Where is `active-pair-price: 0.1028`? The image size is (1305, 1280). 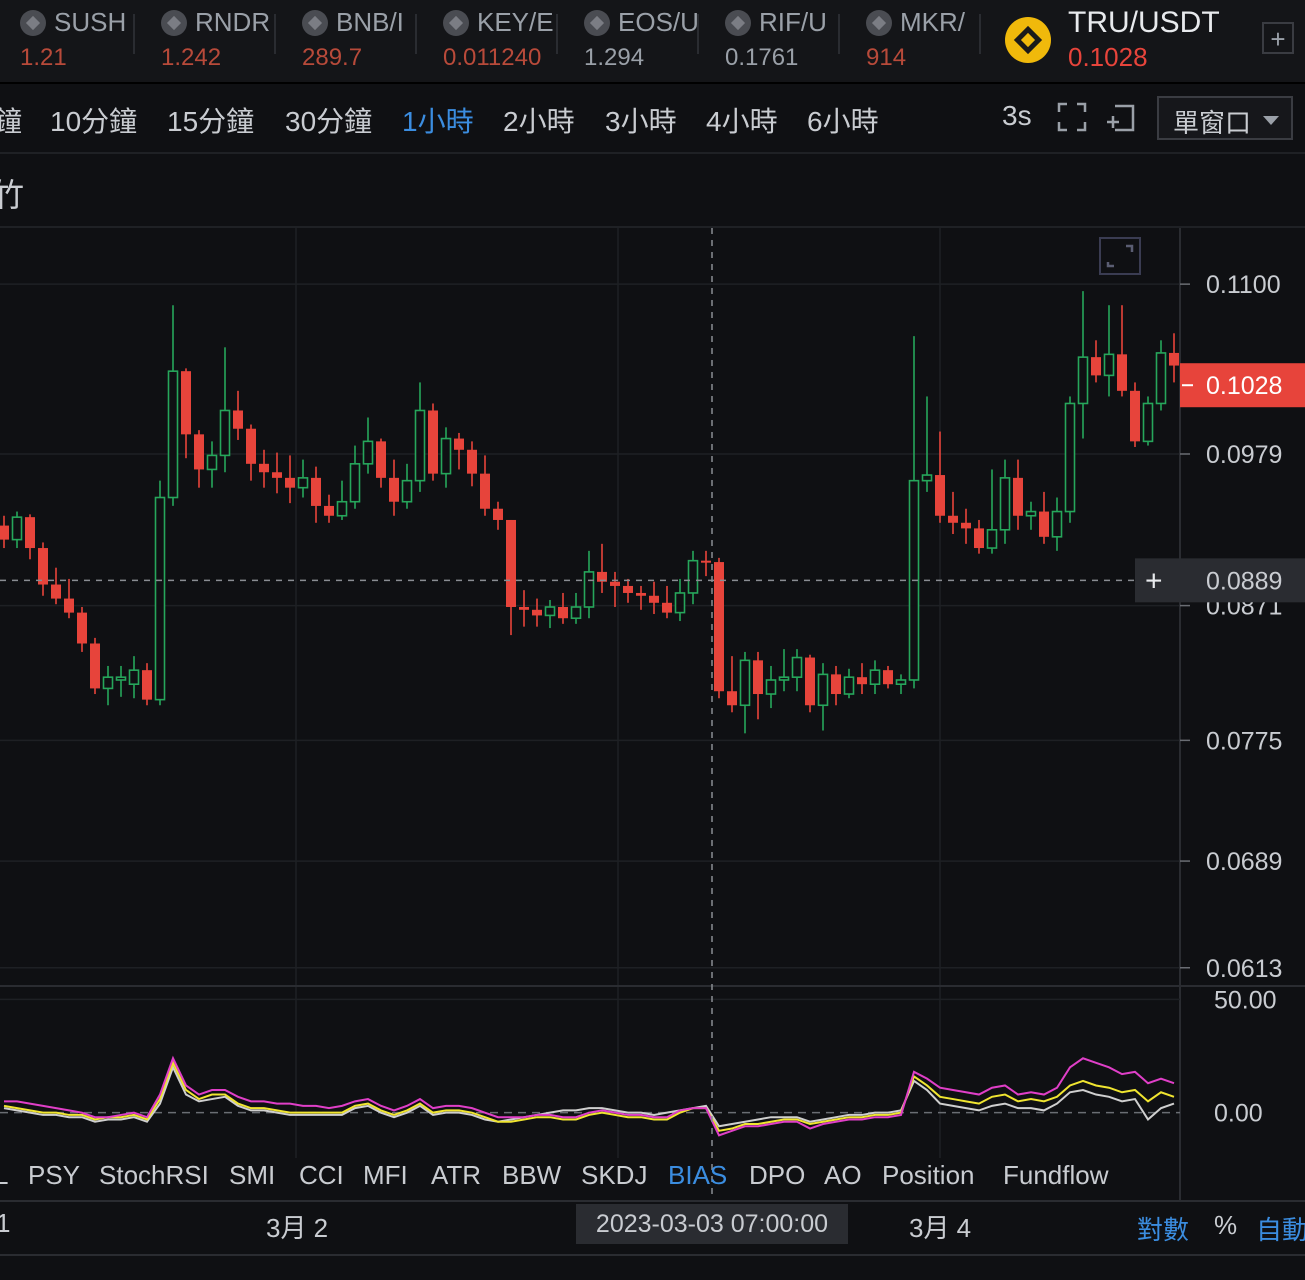 active-pair-price: 0.1028 is located at coordinates (1108, 57).